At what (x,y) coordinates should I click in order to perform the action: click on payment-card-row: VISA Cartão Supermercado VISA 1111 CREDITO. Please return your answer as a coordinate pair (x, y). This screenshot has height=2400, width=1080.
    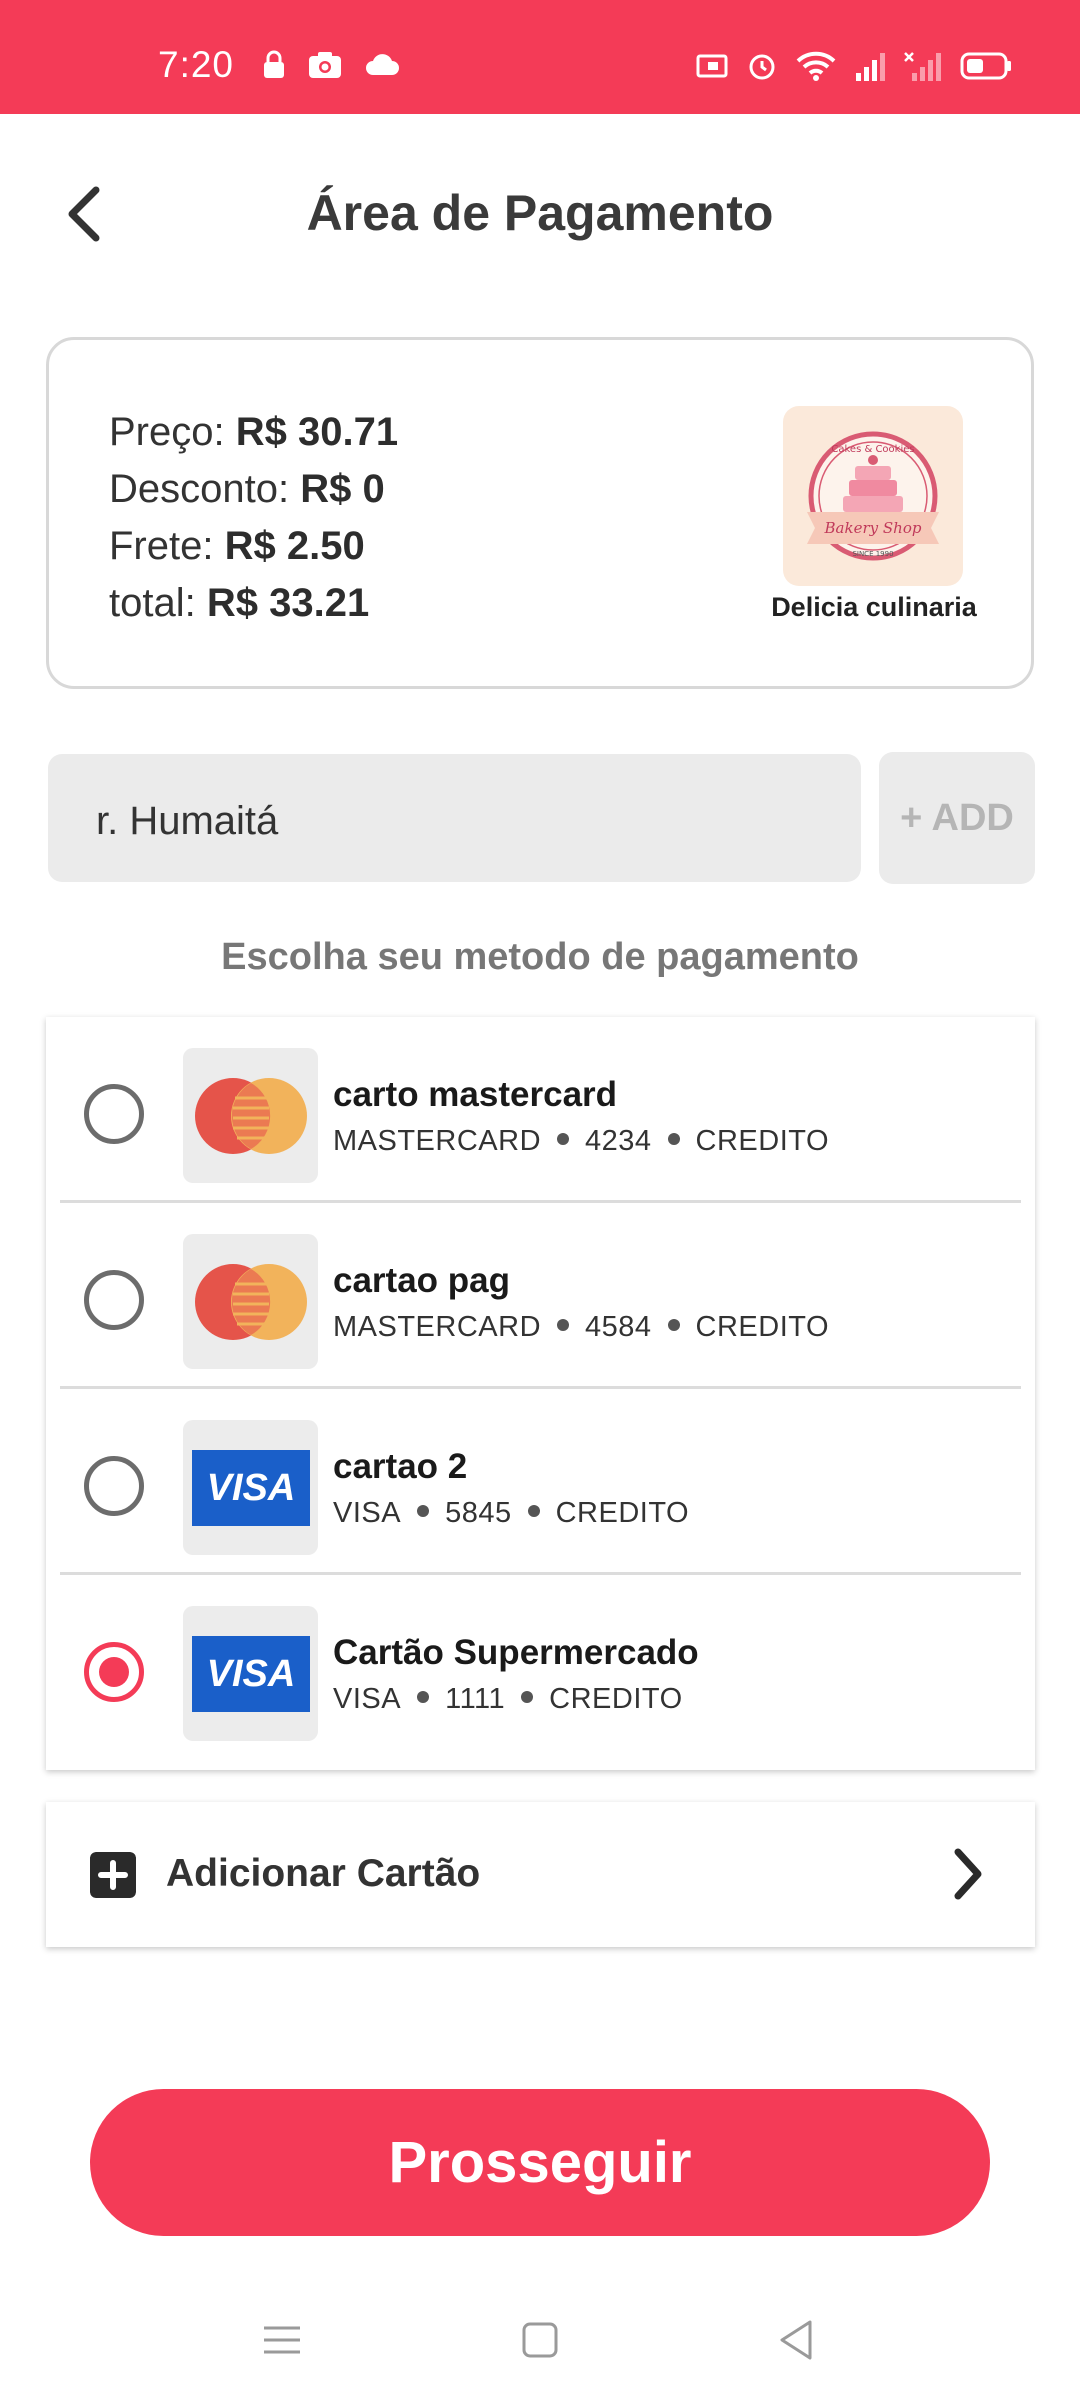
    Looking at the image, I should click on (540, 1668).